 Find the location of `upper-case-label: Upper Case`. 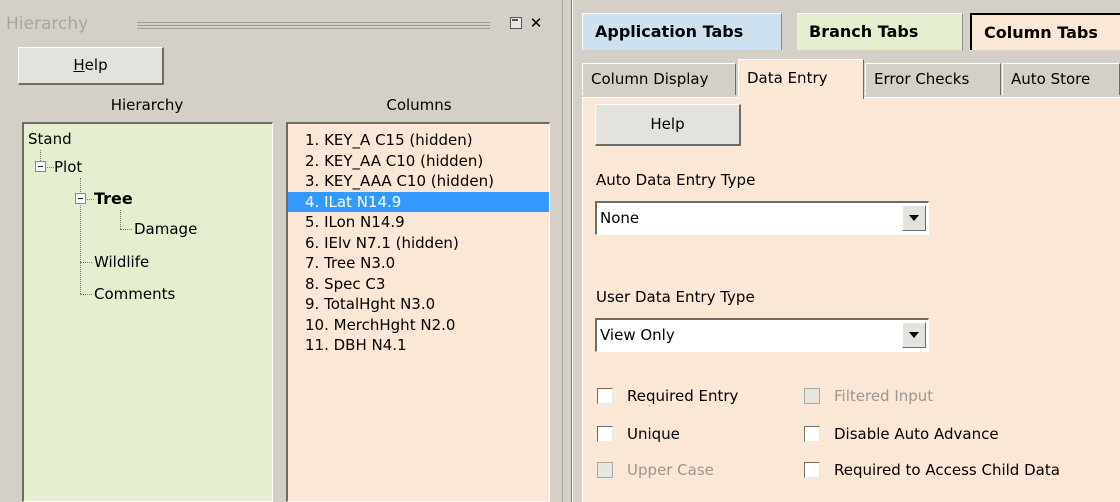

upper-case-label: Upper Case is located at coordinates (670, 470).